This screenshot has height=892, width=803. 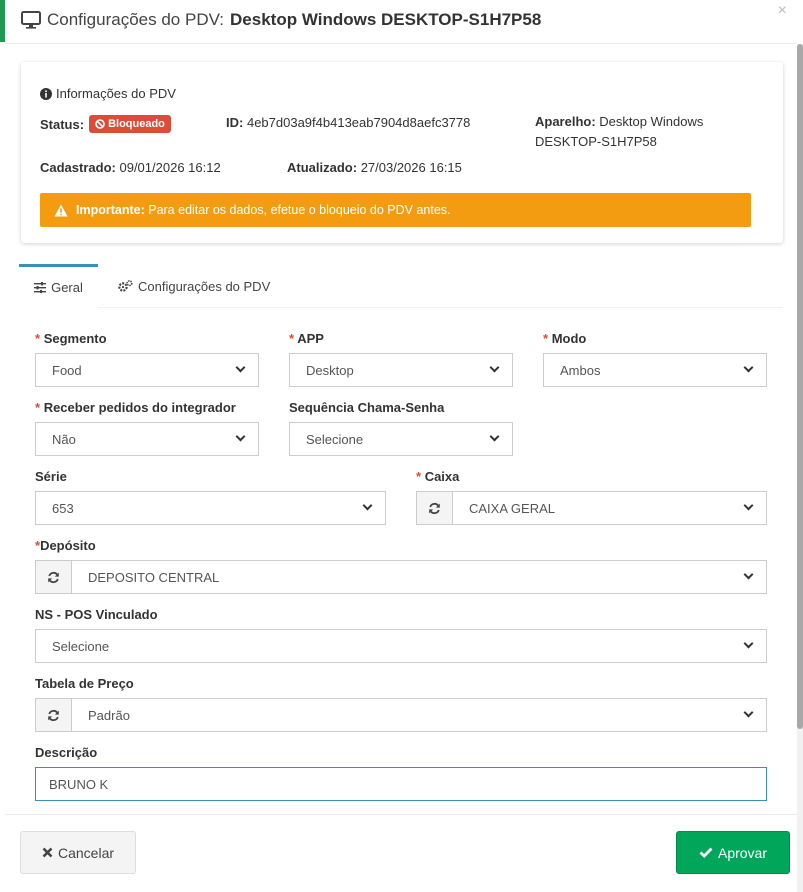 I want to click on caixa-label-text: Caixa, so click(x=442, y=476).